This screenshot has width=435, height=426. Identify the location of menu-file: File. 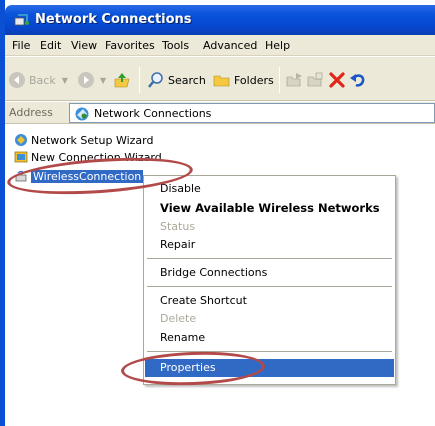
(21, 45).